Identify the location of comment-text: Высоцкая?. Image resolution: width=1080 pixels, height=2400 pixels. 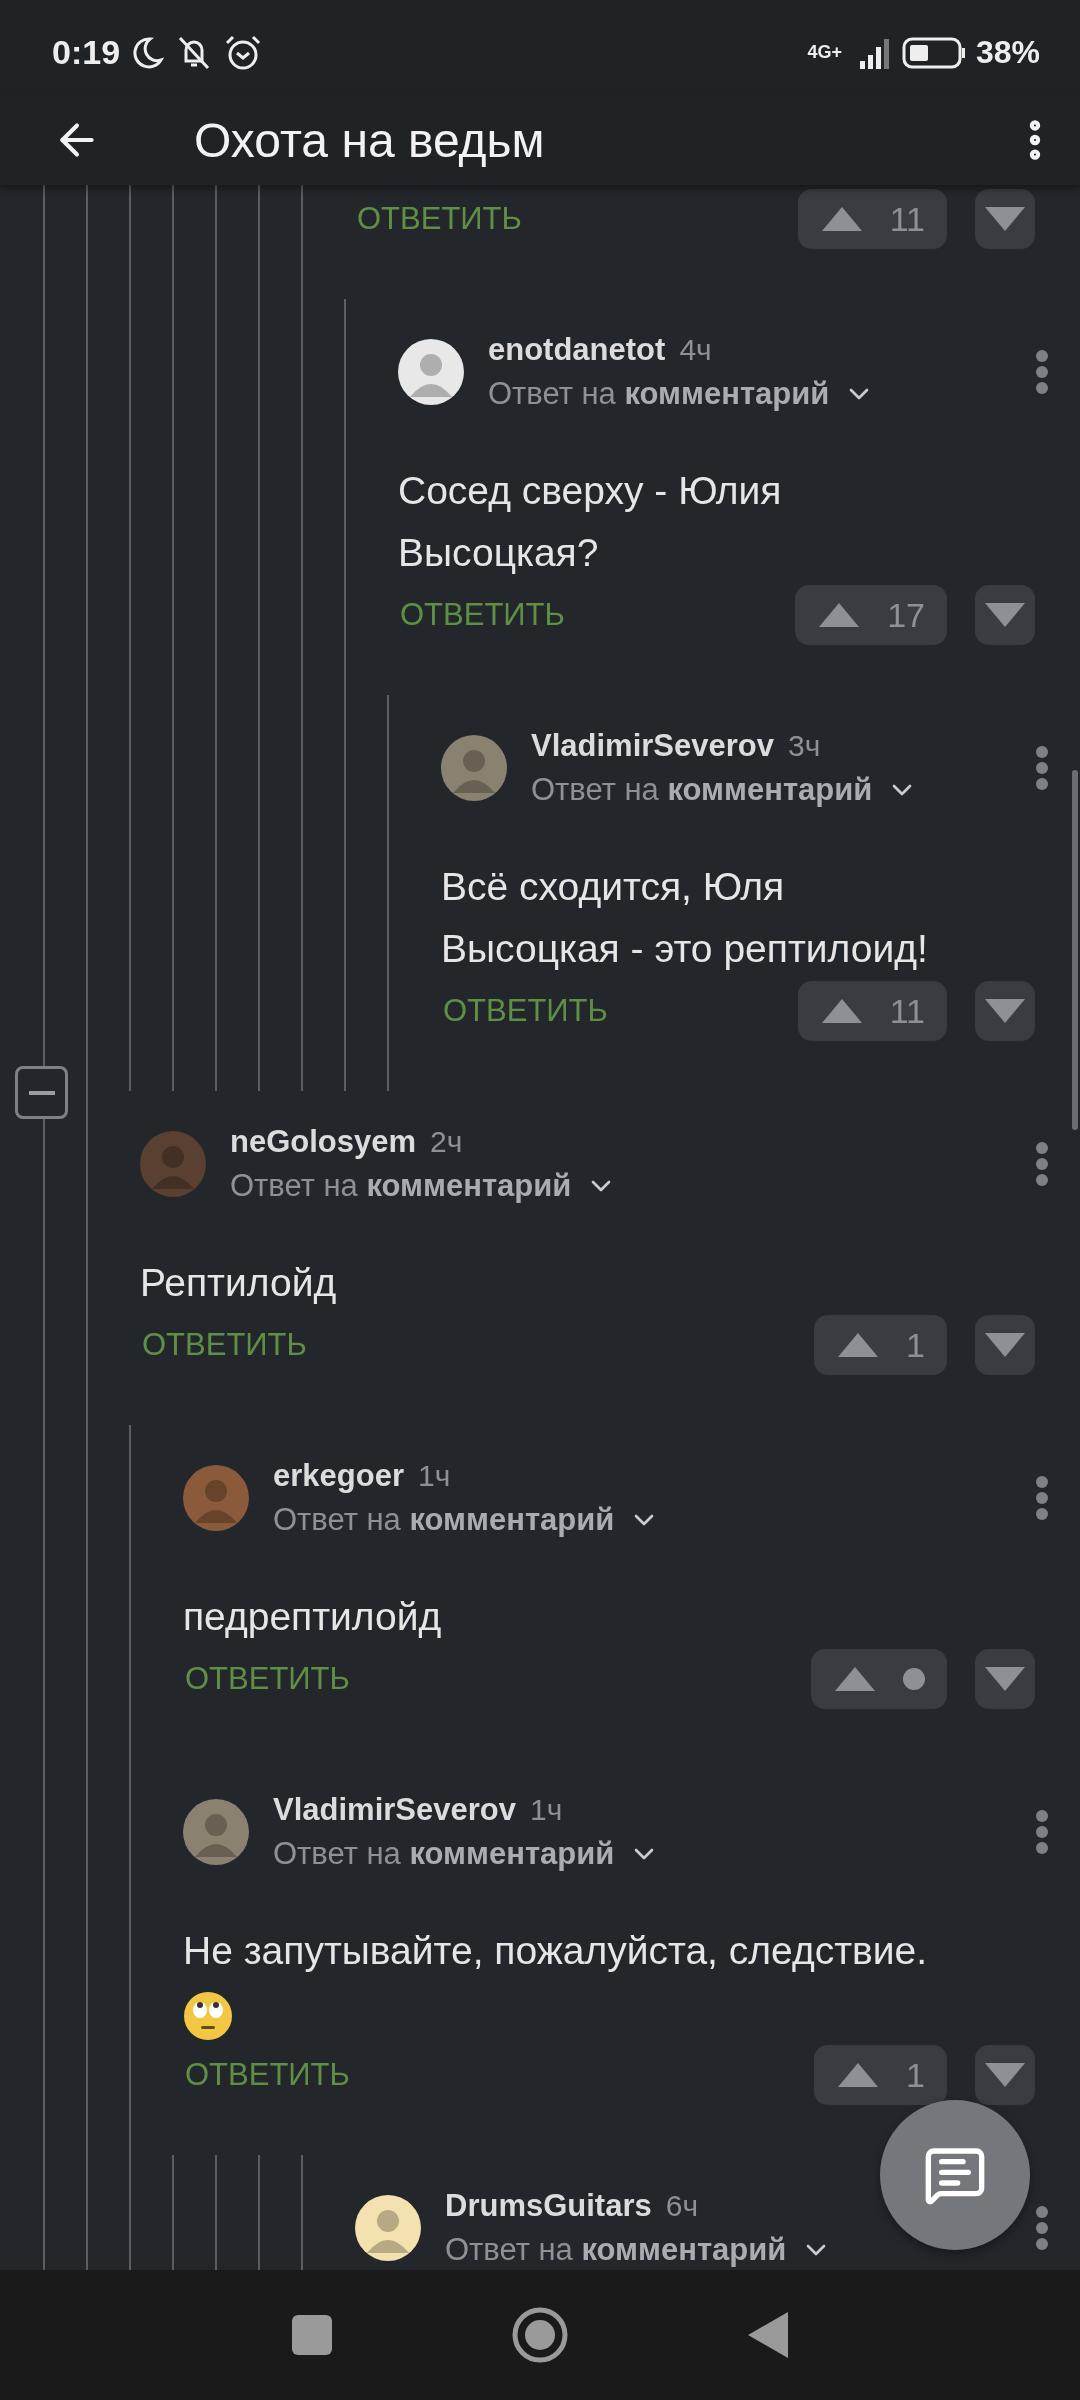
(499, 553).